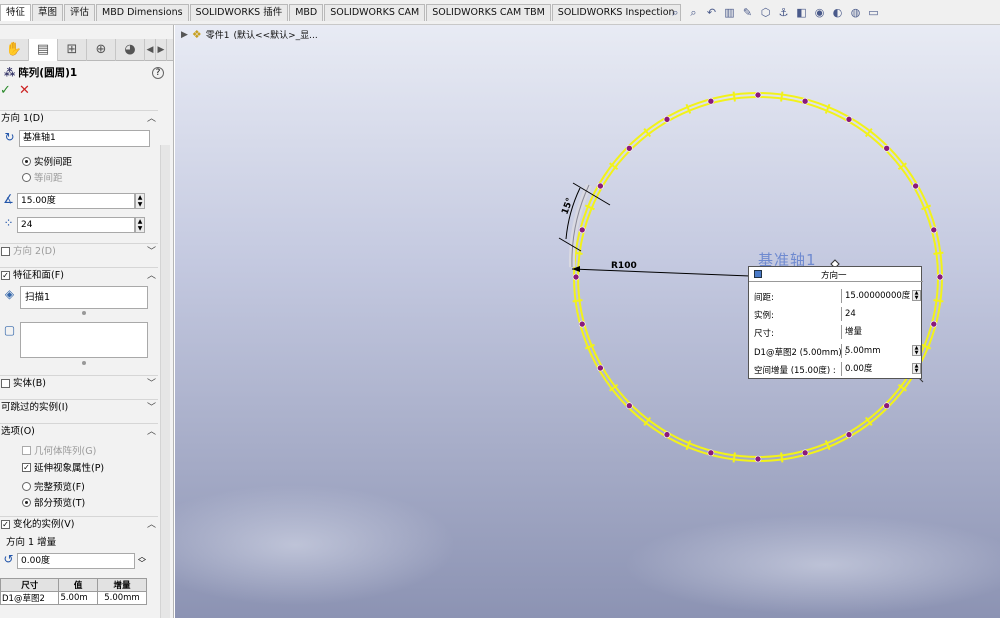  What do you see at coordinates (150, 50) in the screenshot?
I see `panel-tab-prev-icon: ◀` at bounding box center [150, 50].